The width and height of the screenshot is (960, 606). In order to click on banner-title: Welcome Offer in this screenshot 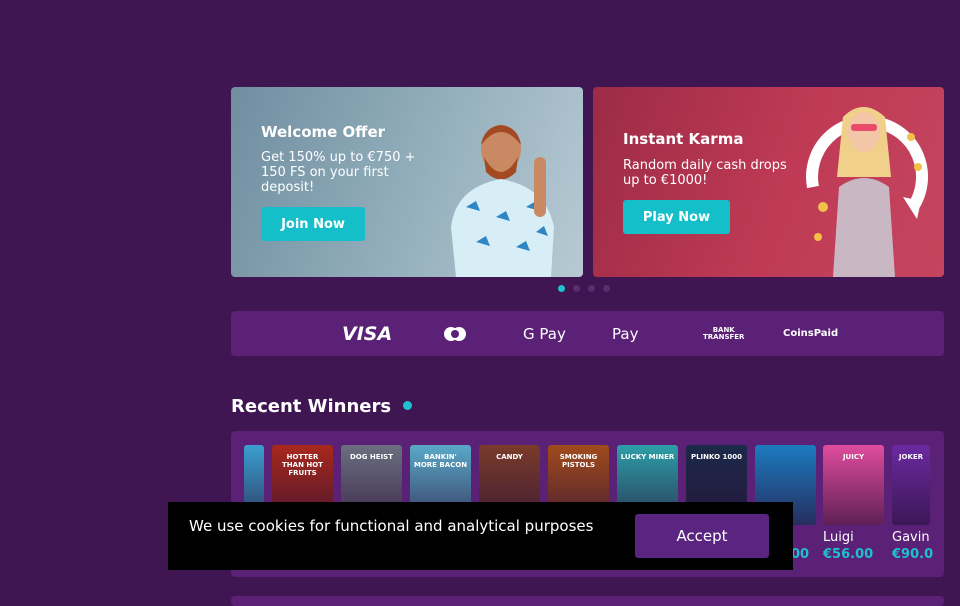, I will do `click(323, 132)`.